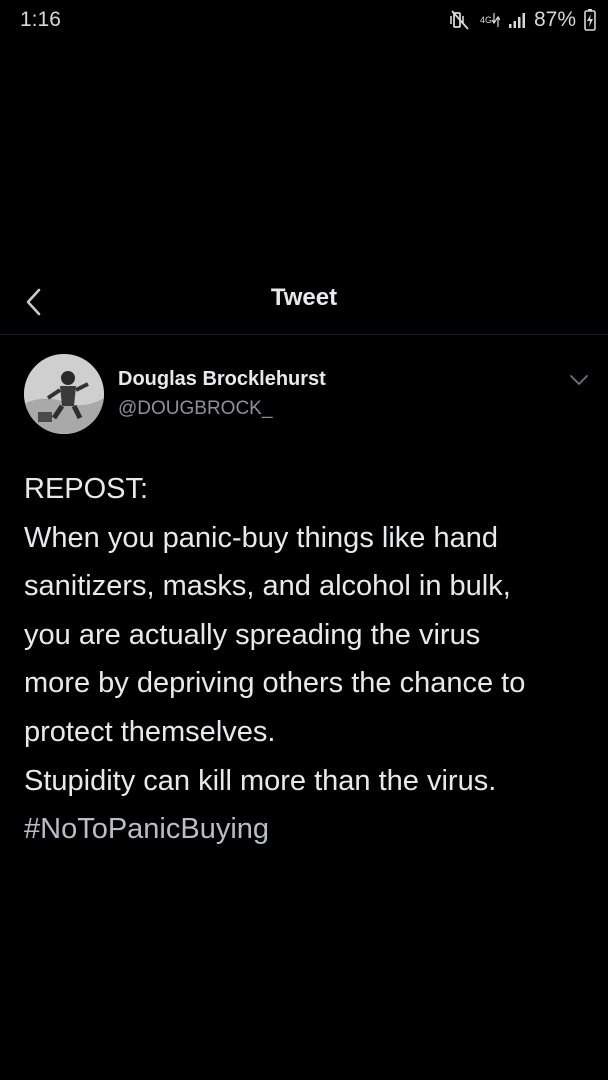  Describe the element at coordinates (275, 683) in the screenshot. I see `tweet-line: more by depriving others the chance to` at that location.